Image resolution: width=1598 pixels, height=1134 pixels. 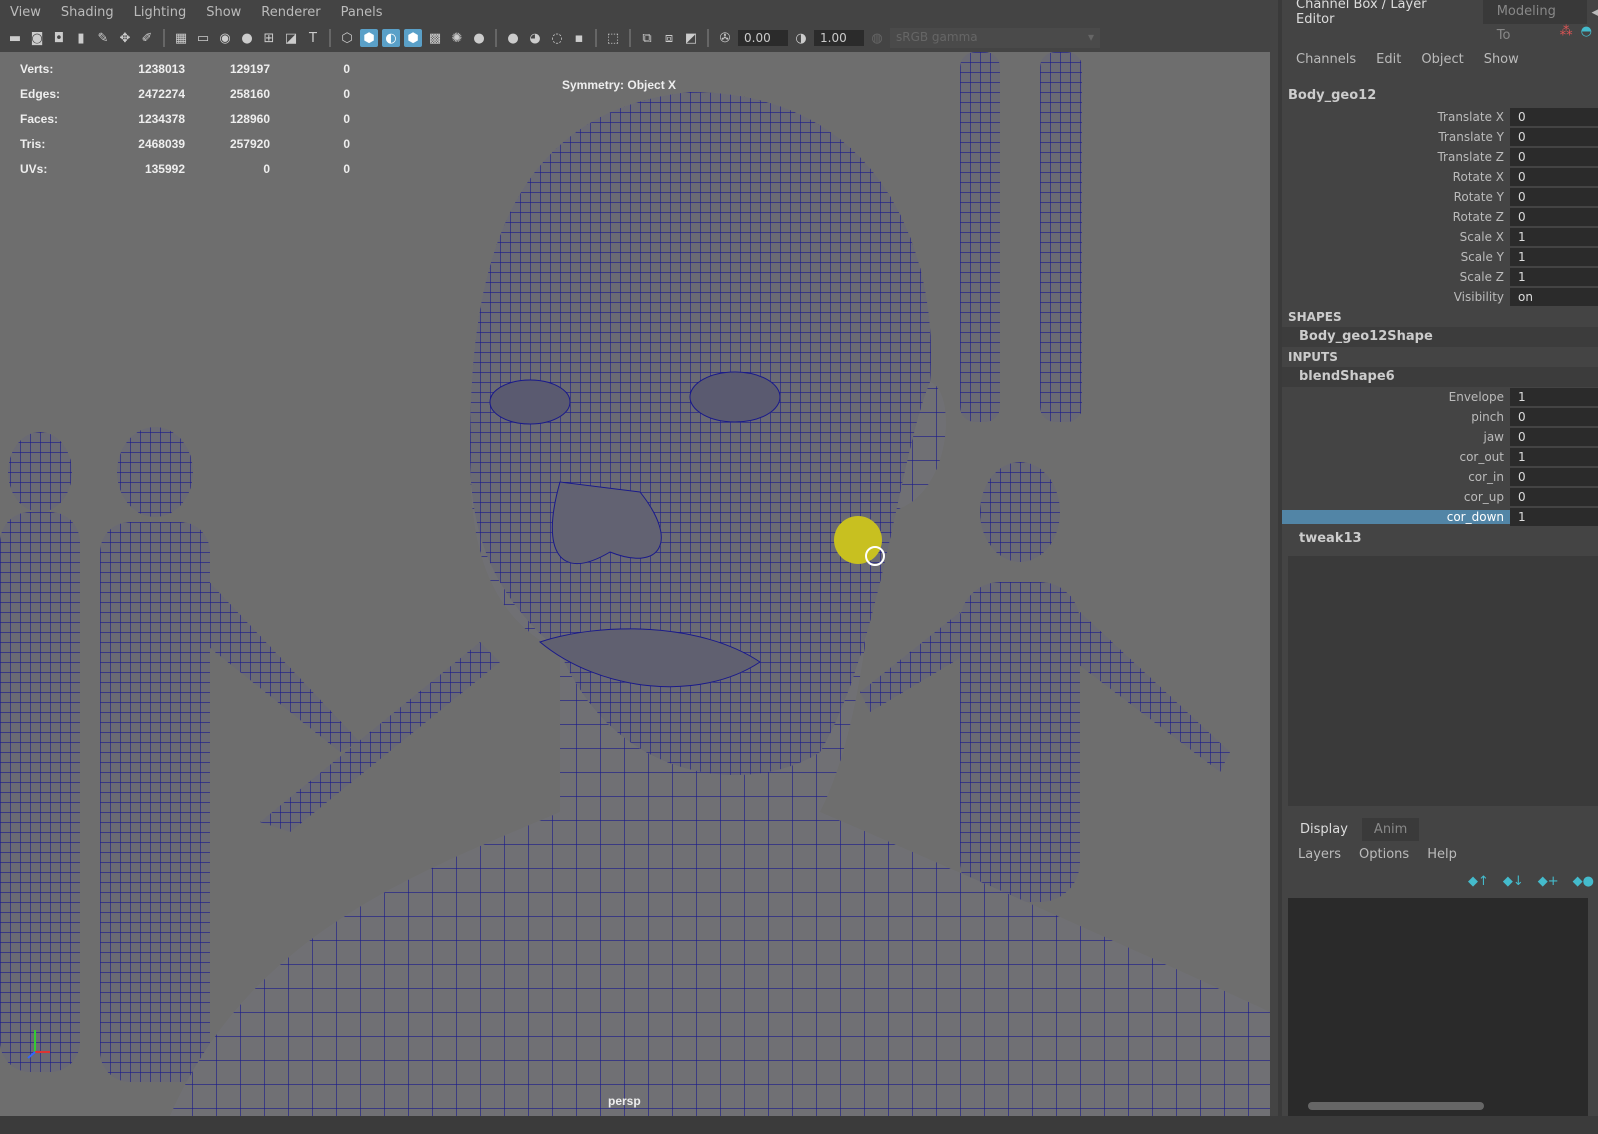 I want to click on exposure-field: 0.00, so click(x=763, y=38).